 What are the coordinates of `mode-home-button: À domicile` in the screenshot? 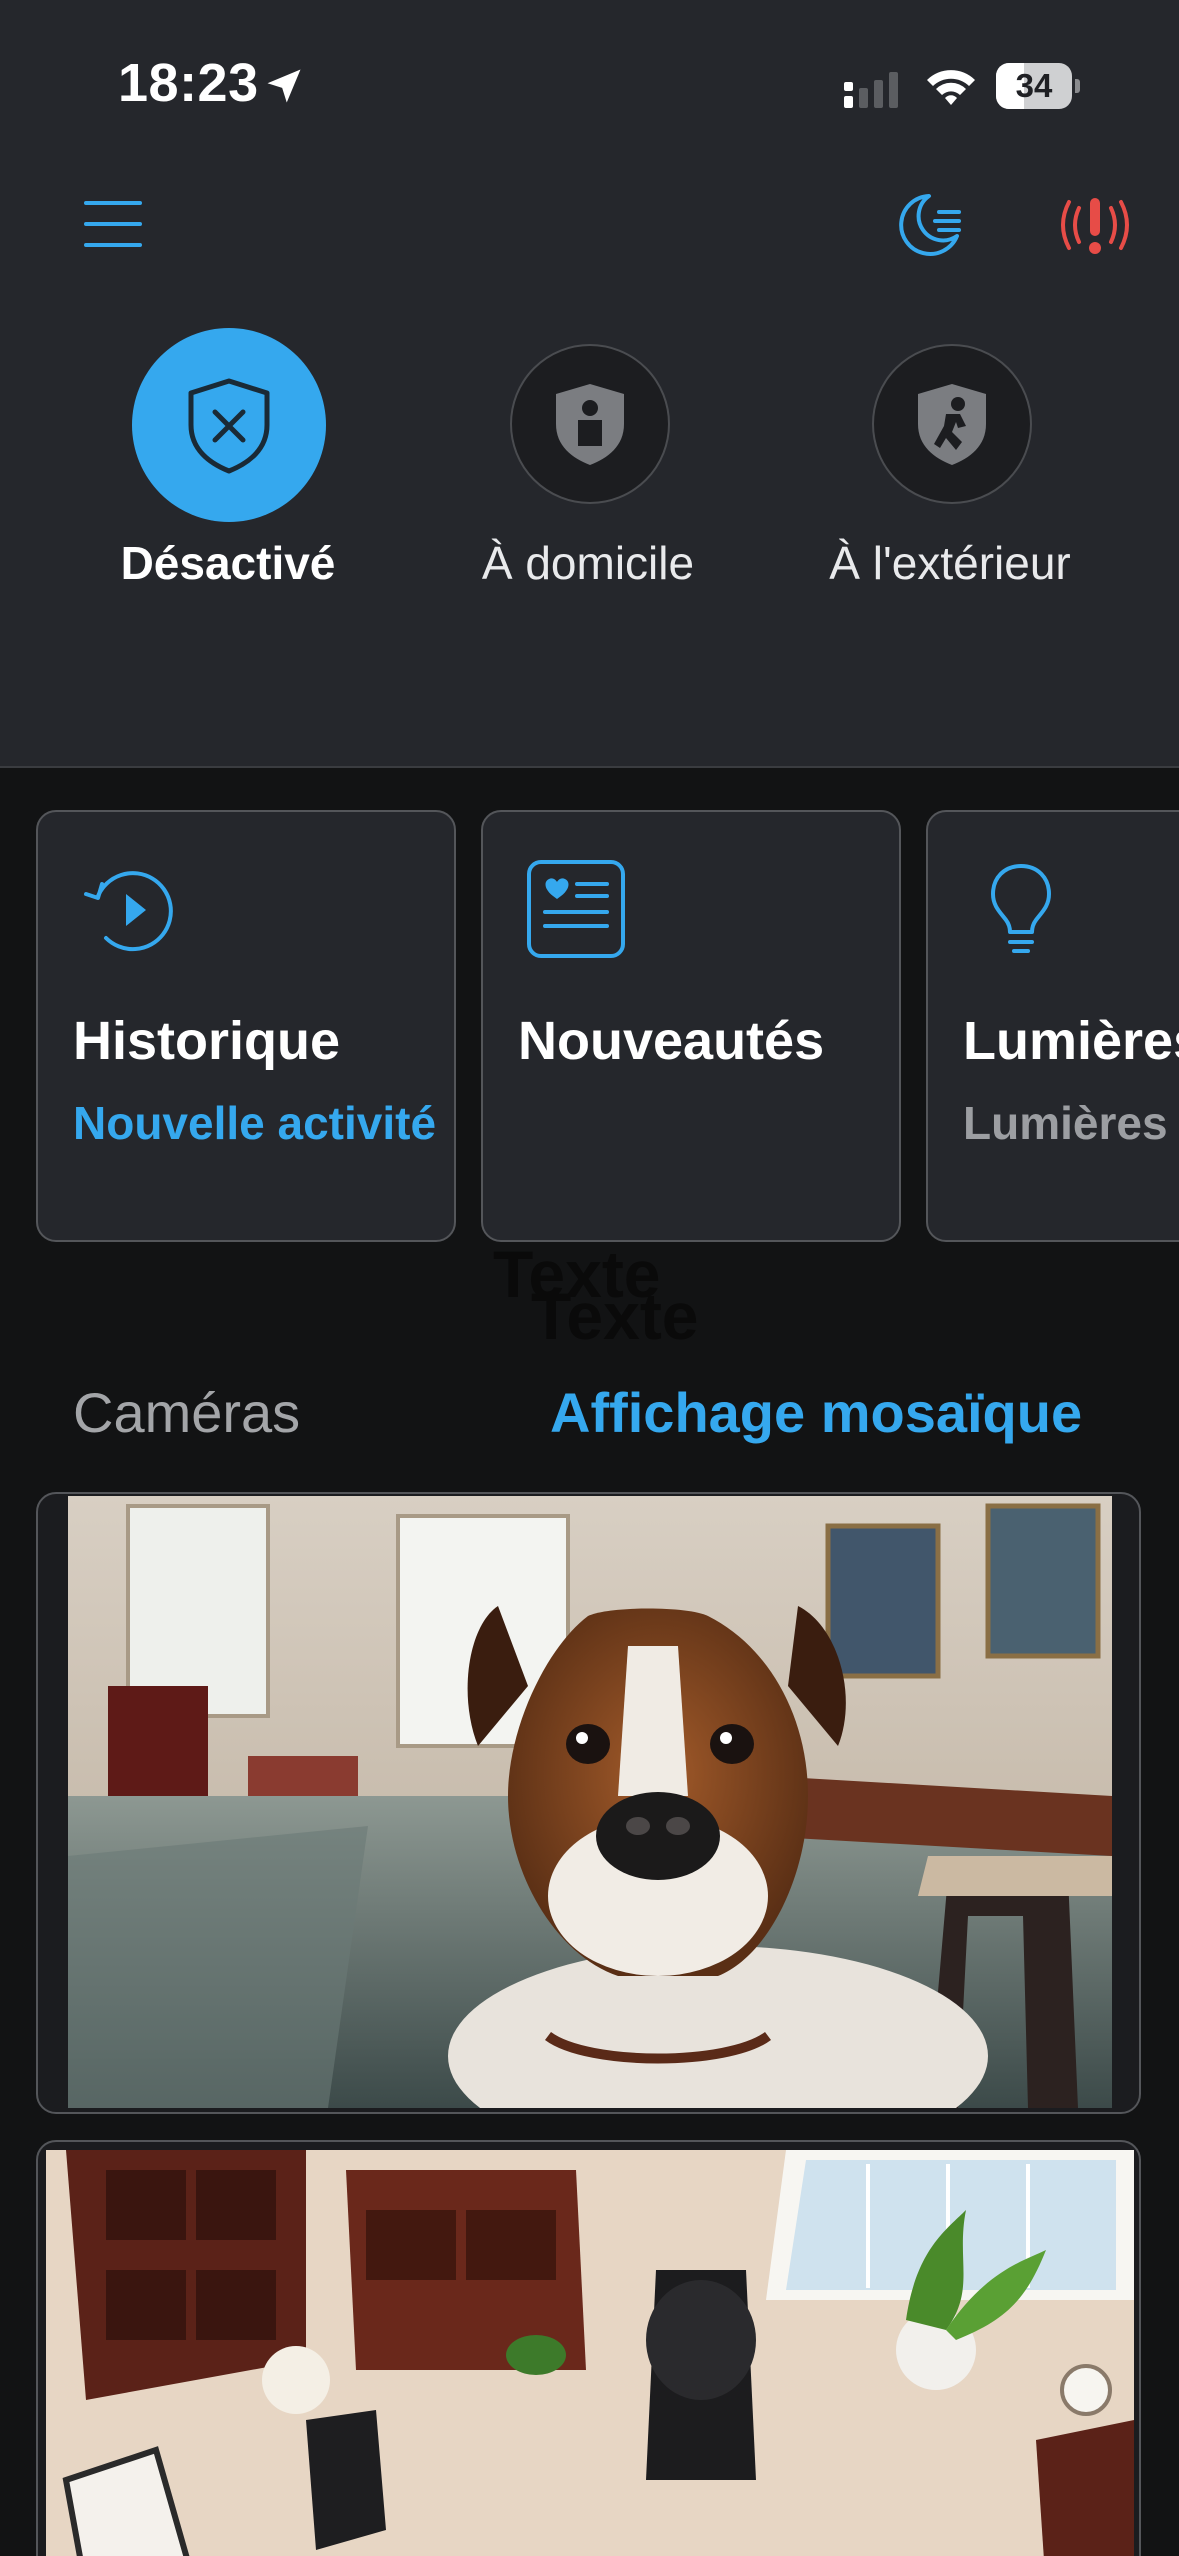 It's located at (588, 463).